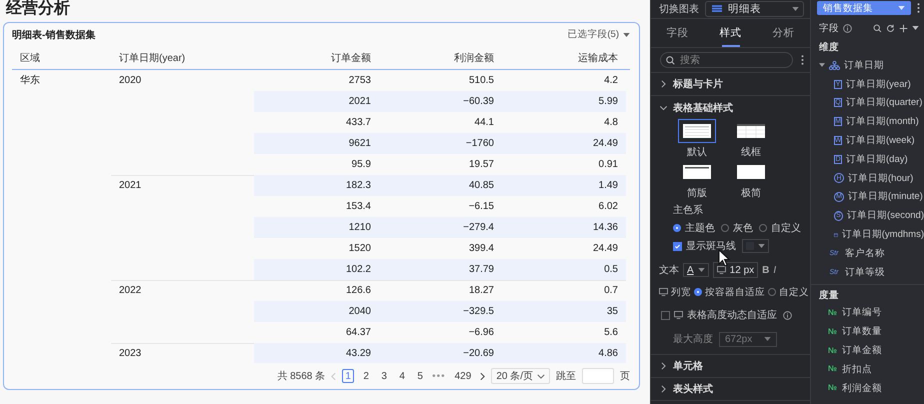  I want to click on basic-style-section-header: 表格基础样式, so click(730, 107).